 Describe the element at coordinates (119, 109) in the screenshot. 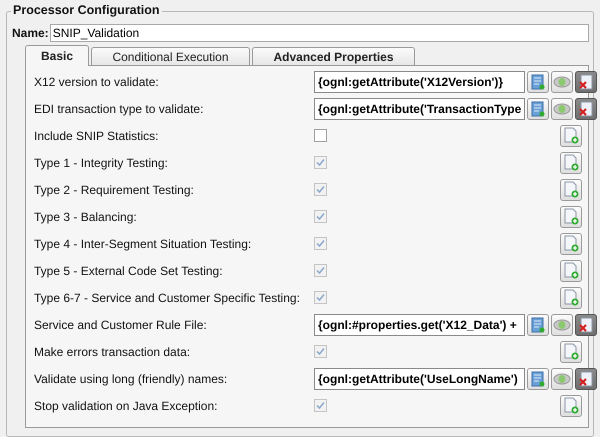

I see `property-label: EDI transaction type to validate:` at that location.